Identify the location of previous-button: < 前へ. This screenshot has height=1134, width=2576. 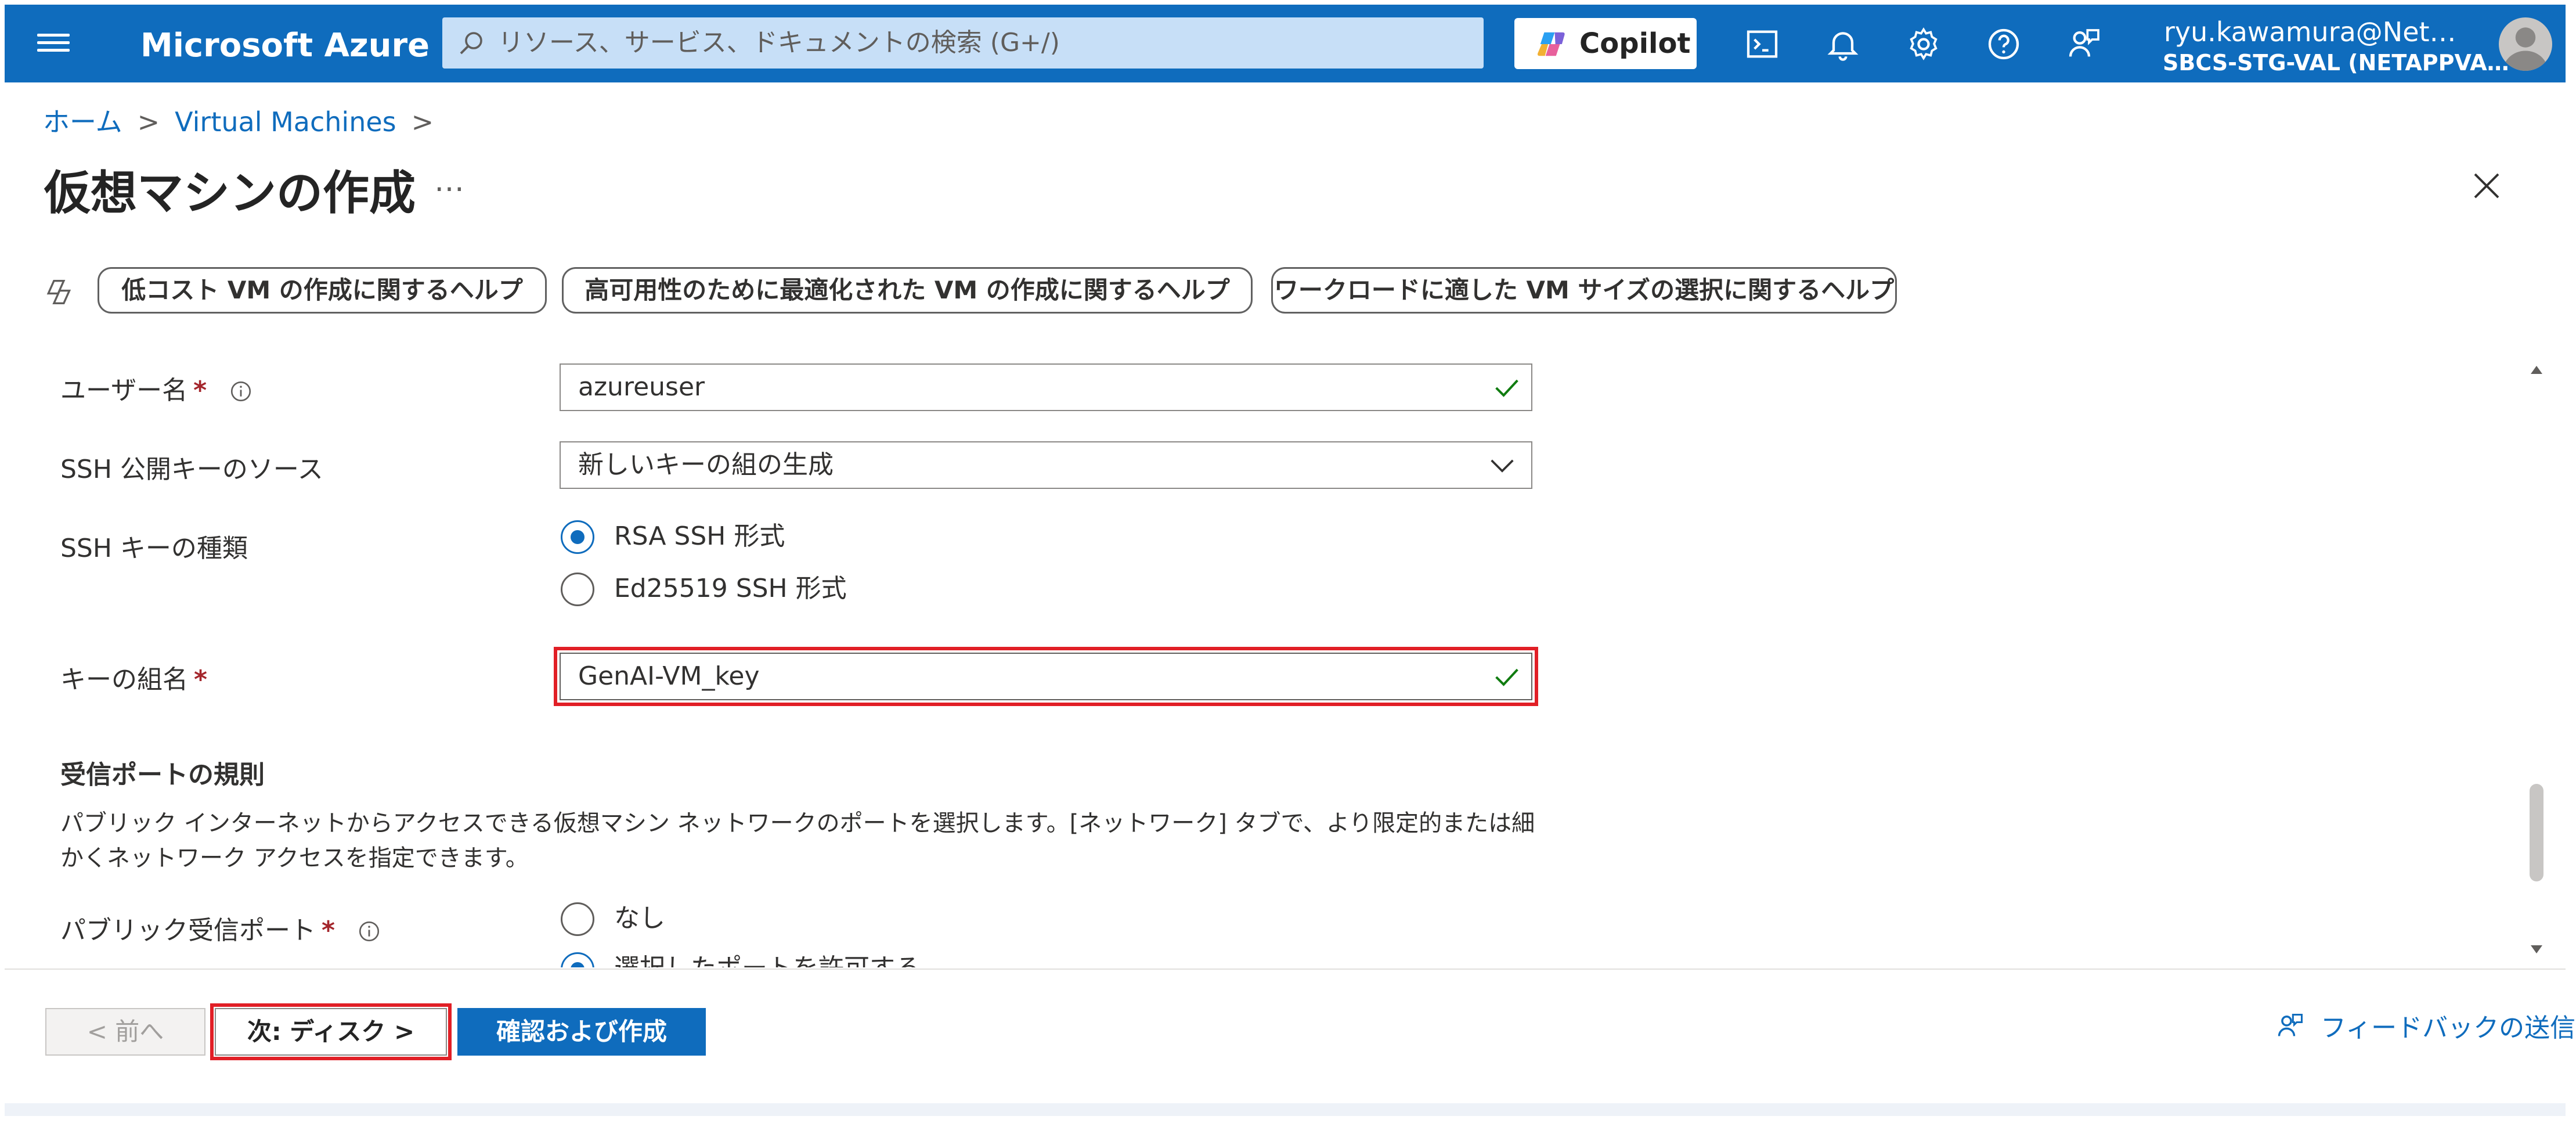
(125, 1032).